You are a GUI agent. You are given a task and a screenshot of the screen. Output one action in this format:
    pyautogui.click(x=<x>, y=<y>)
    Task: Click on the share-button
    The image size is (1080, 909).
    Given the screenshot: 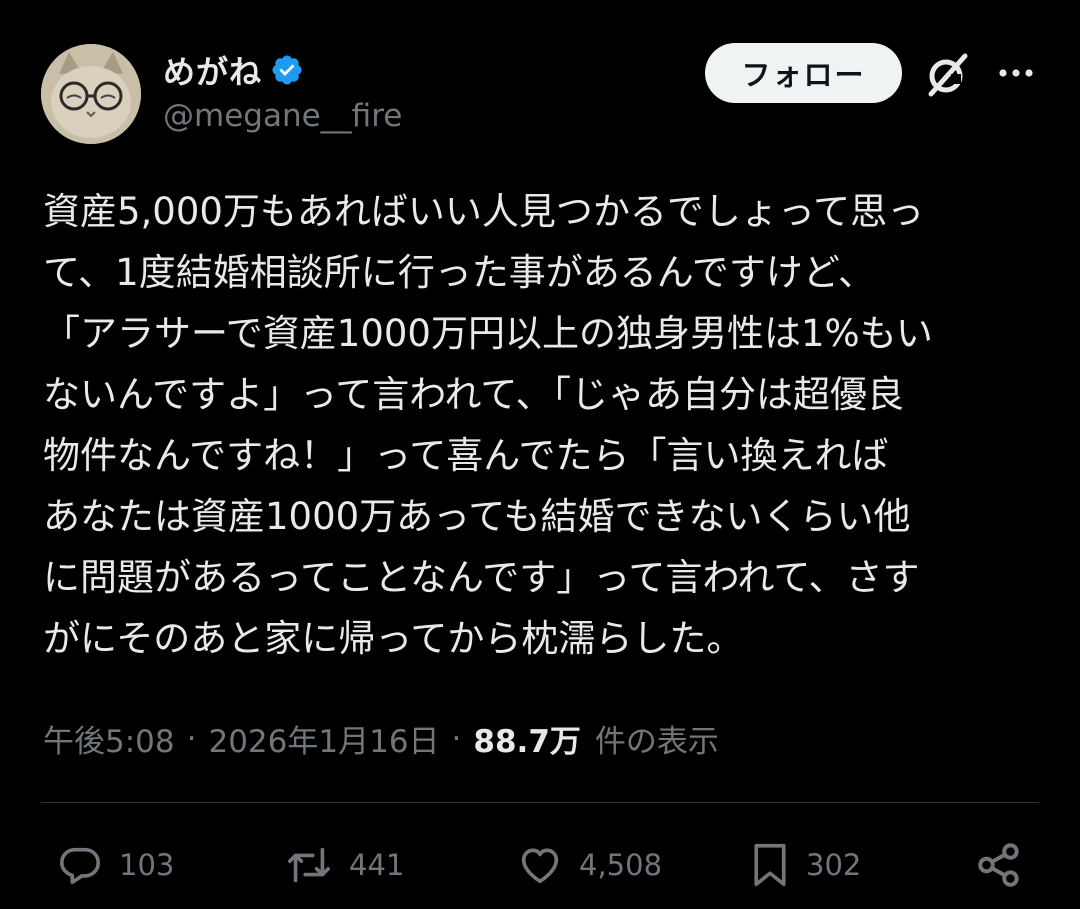 What is the action you would take?
    pyautogui.click(x=999, y=865)
    